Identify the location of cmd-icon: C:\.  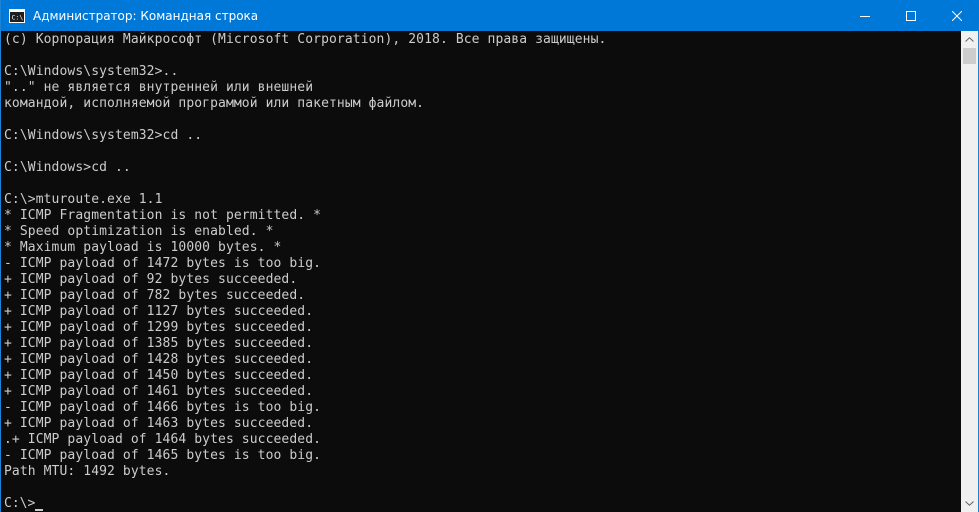
(17, 16).